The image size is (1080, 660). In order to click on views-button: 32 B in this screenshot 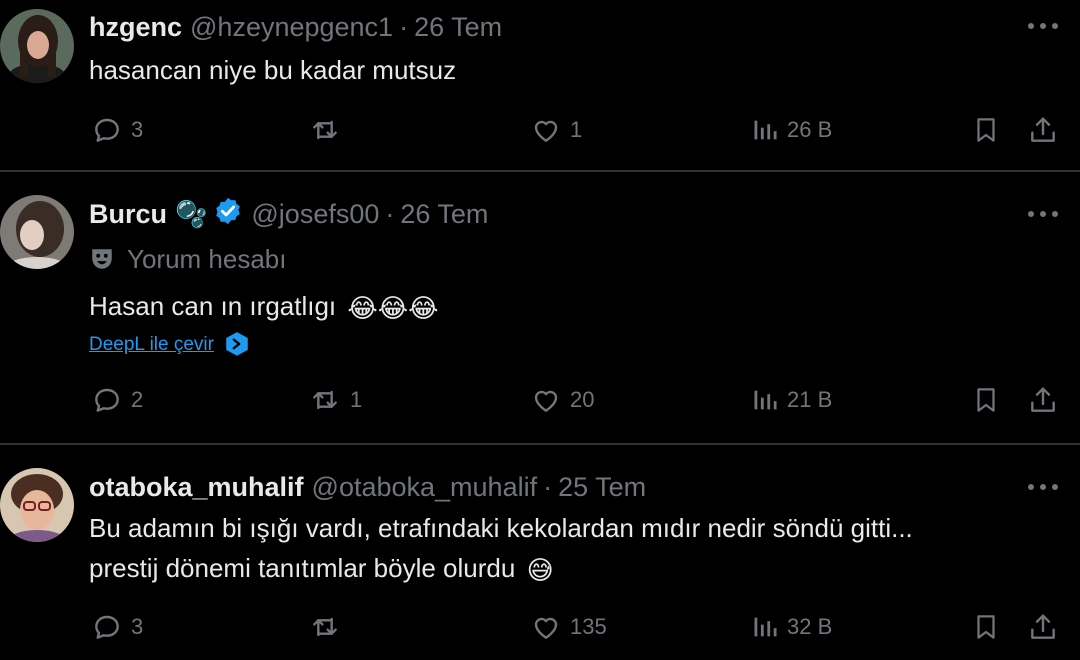, I will do `click(791, 627)`.